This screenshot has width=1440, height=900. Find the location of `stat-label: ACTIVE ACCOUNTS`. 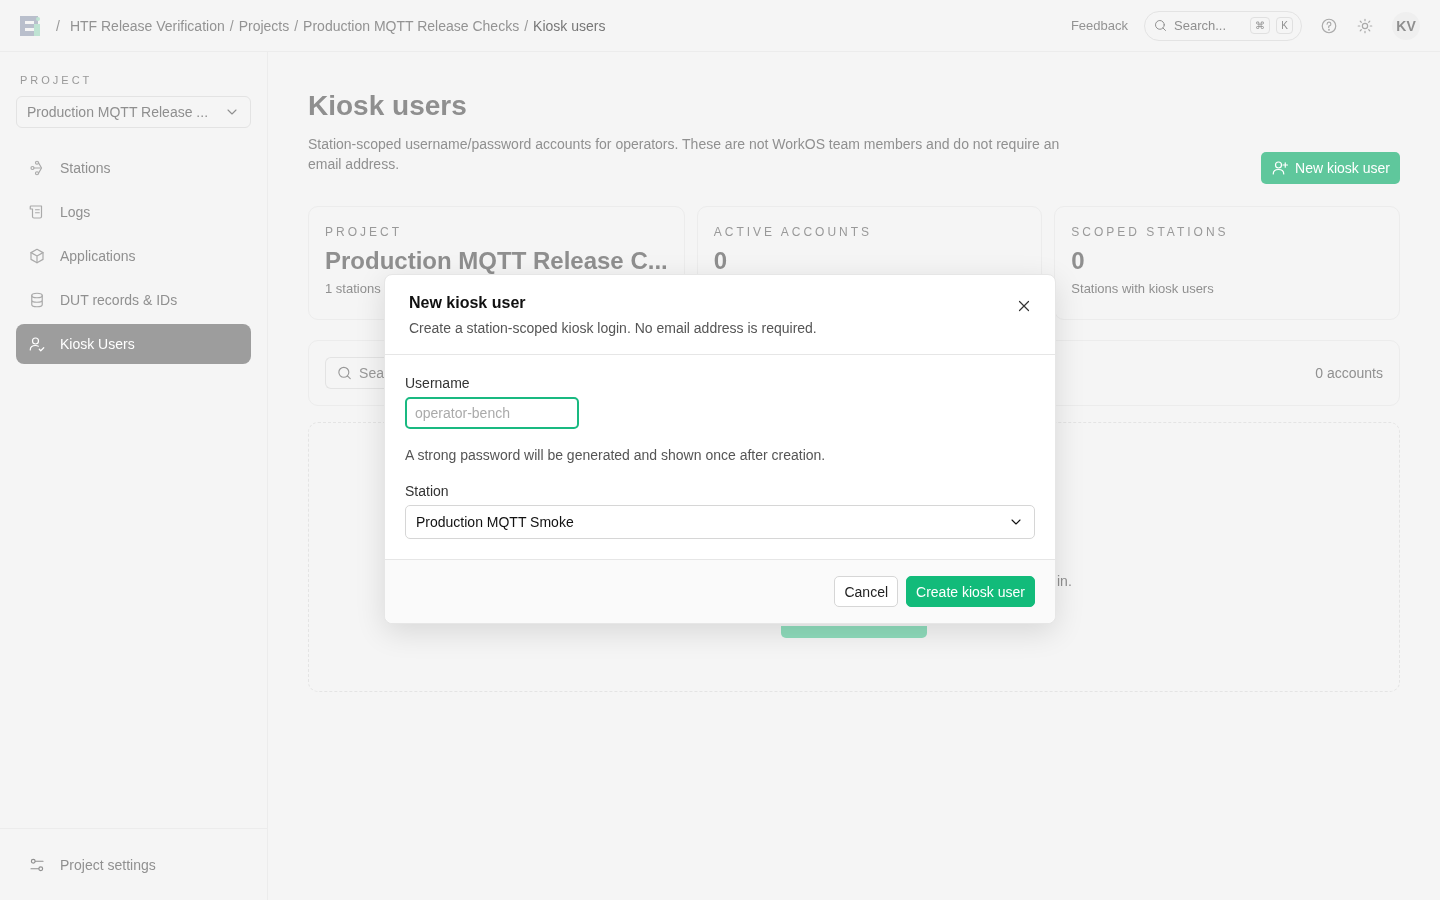

stat-label: ACTIVE ACCOUNTS is located at coordinates (793, 232).